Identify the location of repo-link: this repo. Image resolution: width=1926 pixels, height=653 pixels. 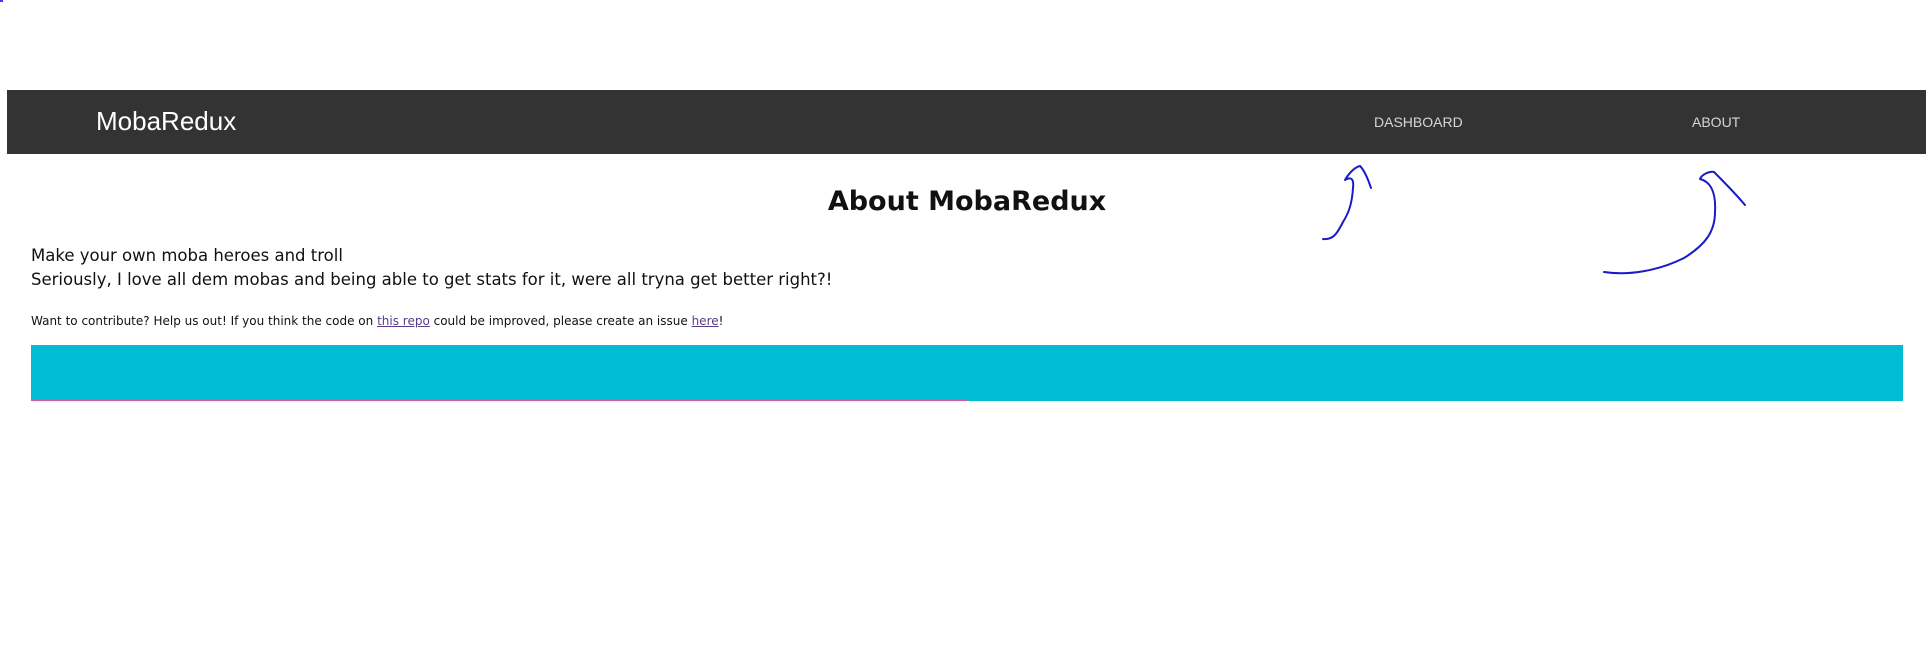
(403, 321).